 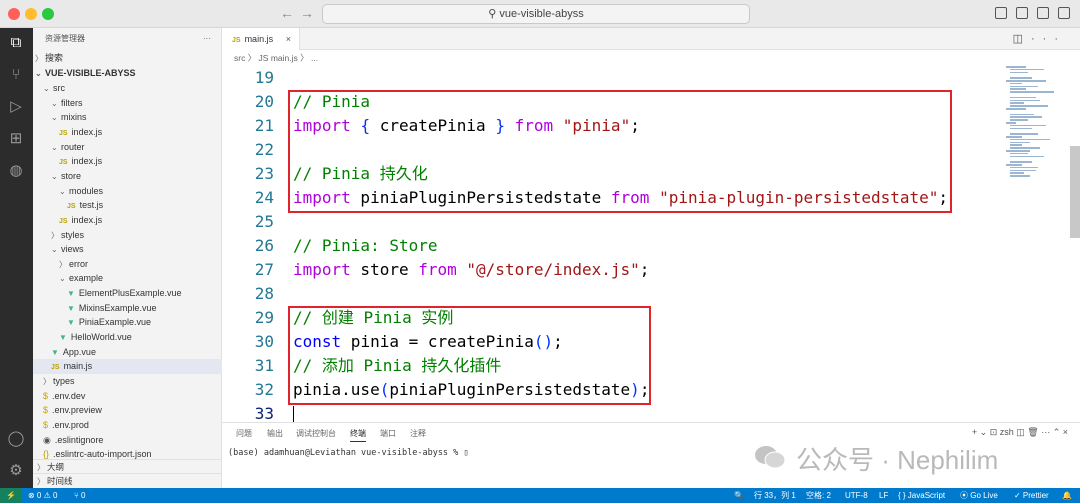 What do you see at coordinates (607, 412) in the screenshot?
I see `code-line: 33` at bounding box center [607, 412].